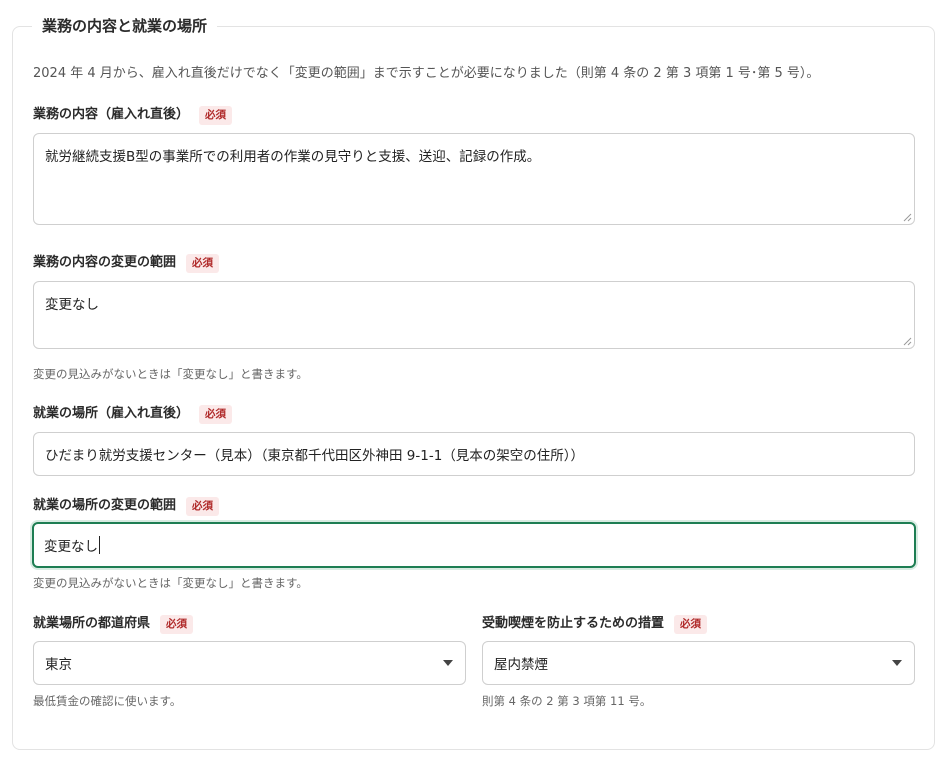 This screenshot has width=948, height=763. Describe the element at coordinates (58, 665) in the screenshot. I see `prefecture-value: 東京` at that location.